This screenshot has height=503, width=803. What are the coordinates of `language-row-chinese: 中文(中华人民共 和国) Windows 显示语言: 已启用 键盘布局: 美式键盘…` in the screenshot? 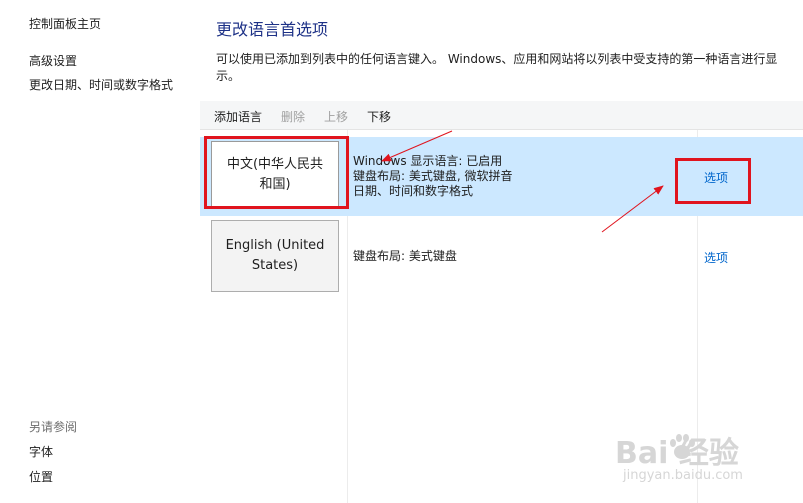 It's located at (501, 176).